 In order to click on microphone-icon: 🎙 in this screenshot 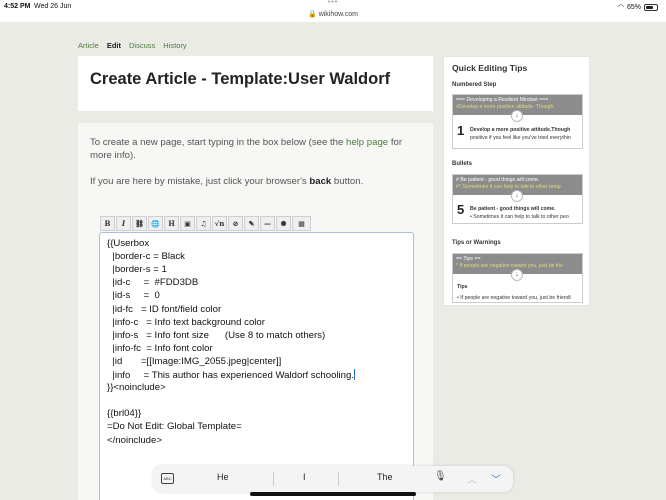, I will do `click(440, 476)`.